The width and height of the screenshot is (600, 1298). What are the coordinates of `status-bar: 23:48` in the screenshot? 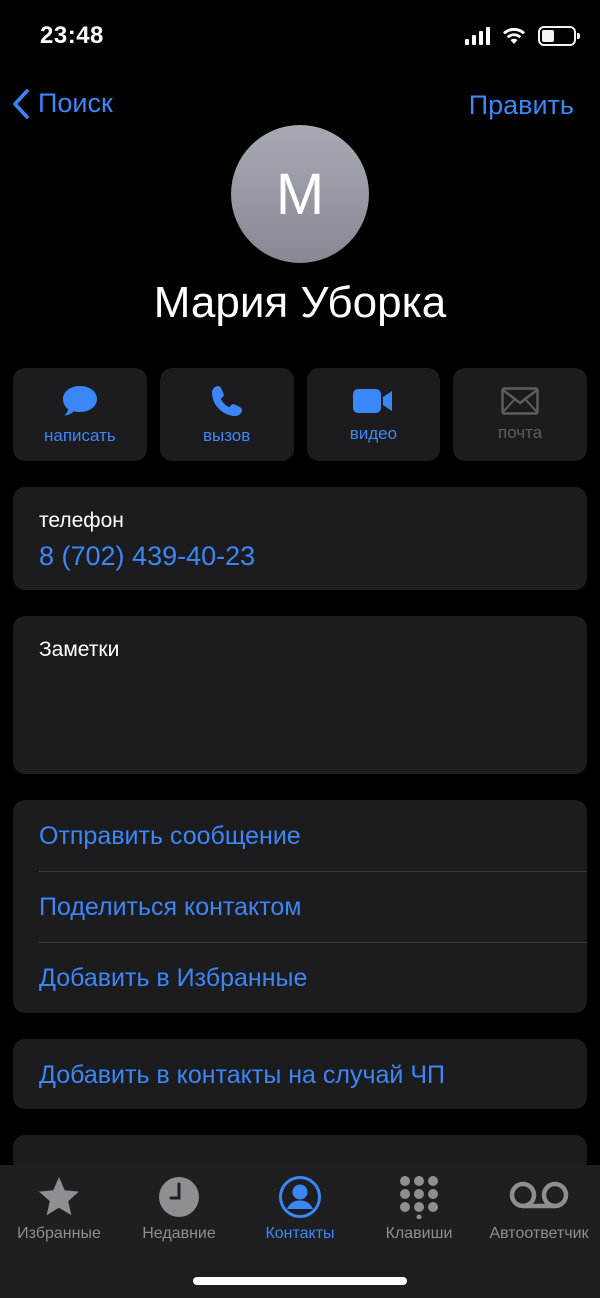 It's located at (300, 36).